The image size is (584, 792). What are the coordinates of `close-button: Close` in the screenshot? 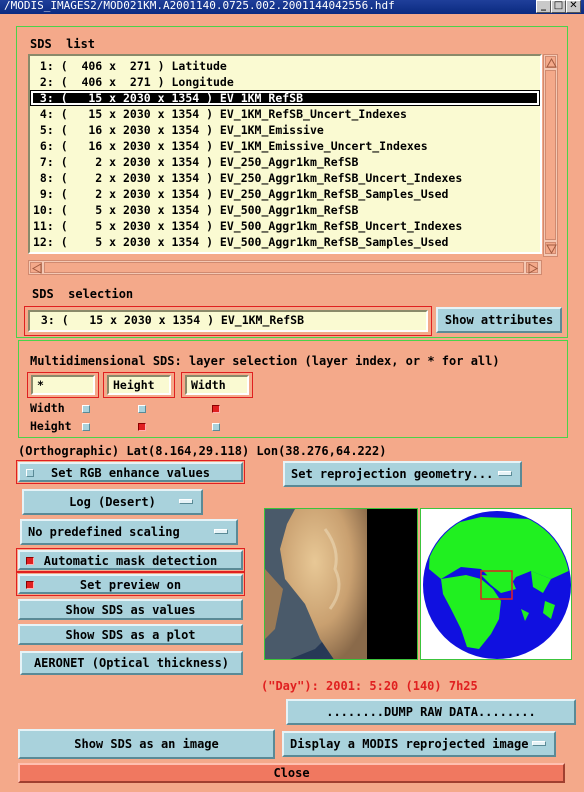 It's located at (291, 773).